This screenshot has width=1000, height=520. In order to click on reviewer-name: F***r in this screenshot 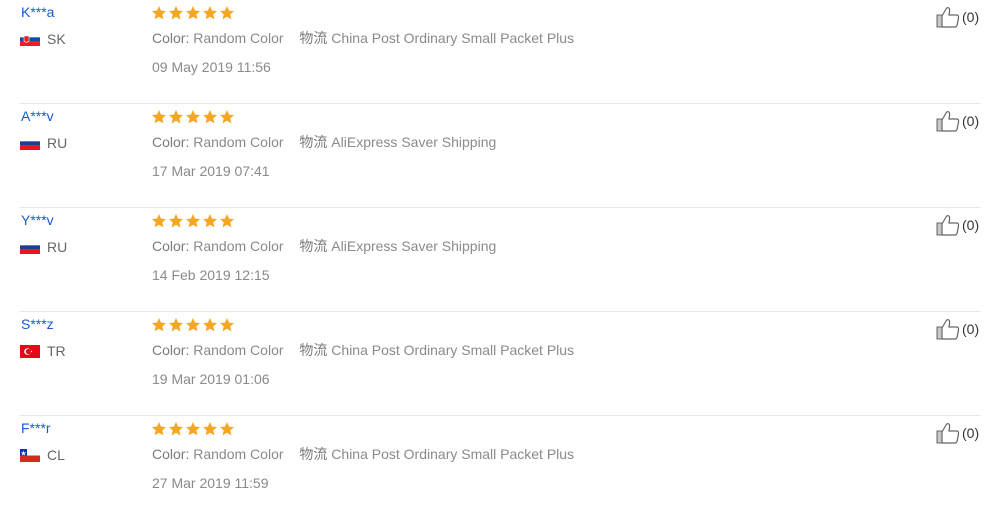, I will do `click(36, 428)`.